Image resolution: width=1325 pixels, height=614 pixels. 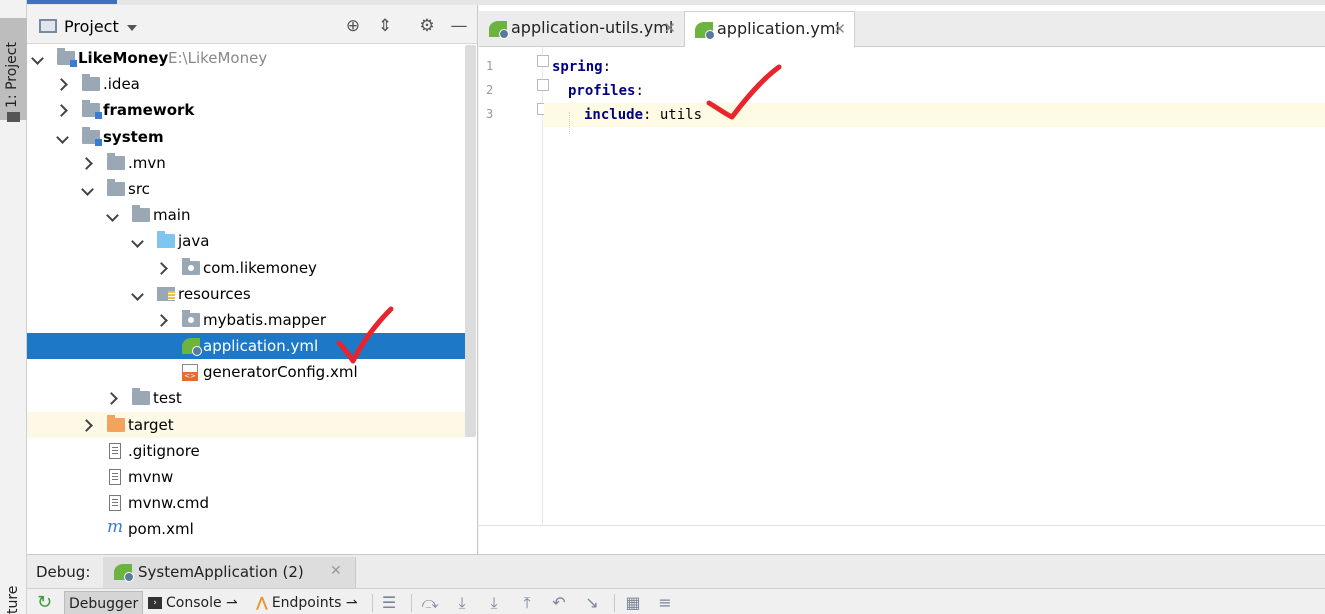 I want to click on tree-item-label: com.likemoney, so click(x=260, y=267).